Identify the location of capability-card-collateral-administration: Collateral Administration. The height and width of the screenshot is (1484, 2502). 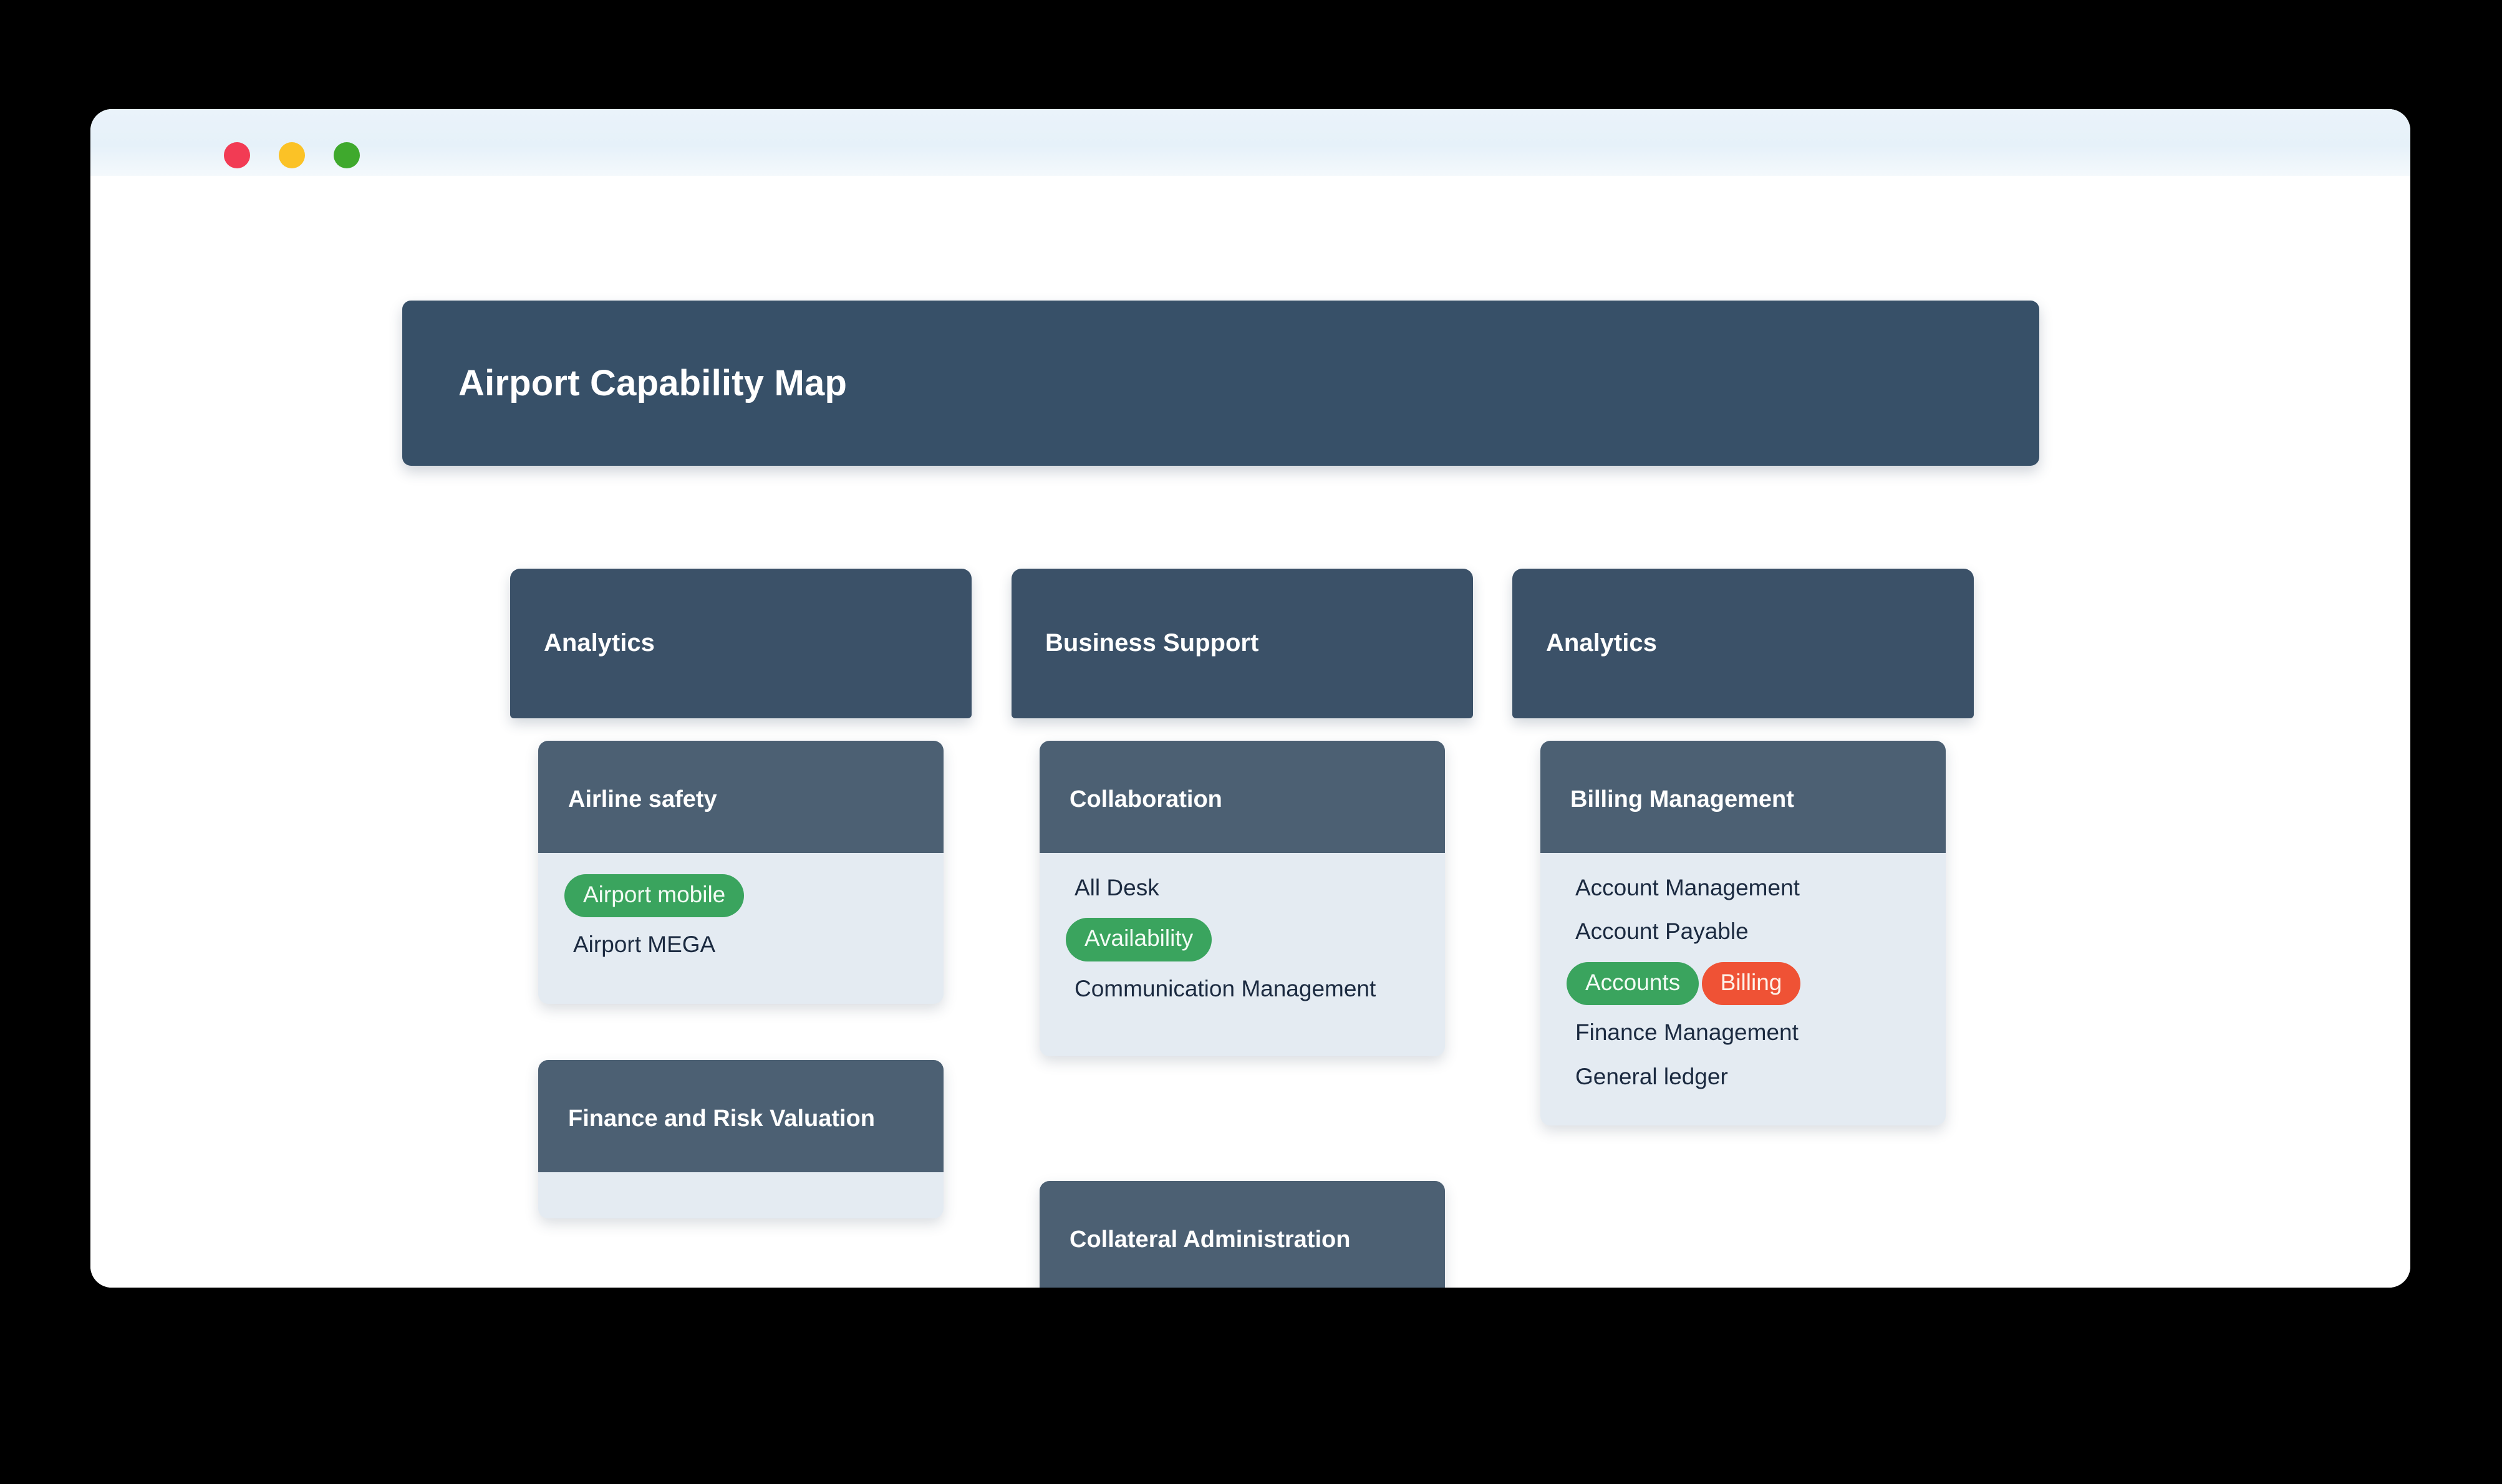
(1242, 1234).